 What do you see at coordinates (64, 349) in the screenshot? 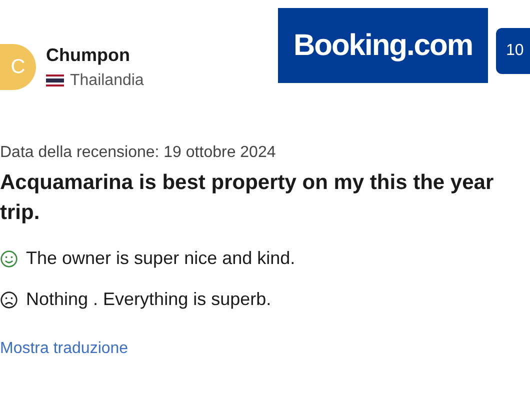
I see `show-translation-link: Mostra traduzione` at bounding box center [64, 349].